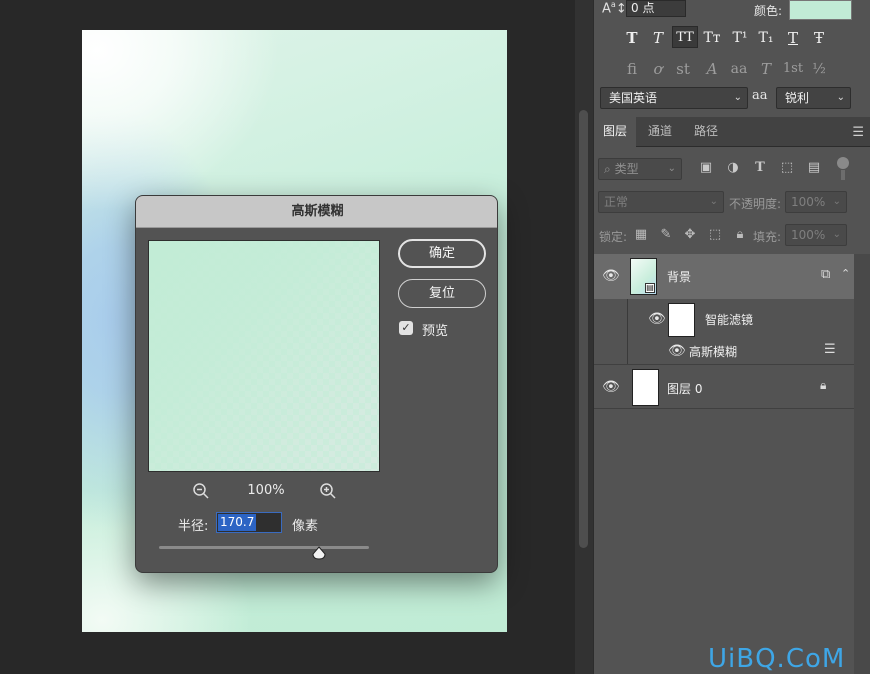 This screenshot has width=870, height=674. Describe the element at coordinates (645, 387) in the screenshot. I see `layer-thumbnail` at that location.